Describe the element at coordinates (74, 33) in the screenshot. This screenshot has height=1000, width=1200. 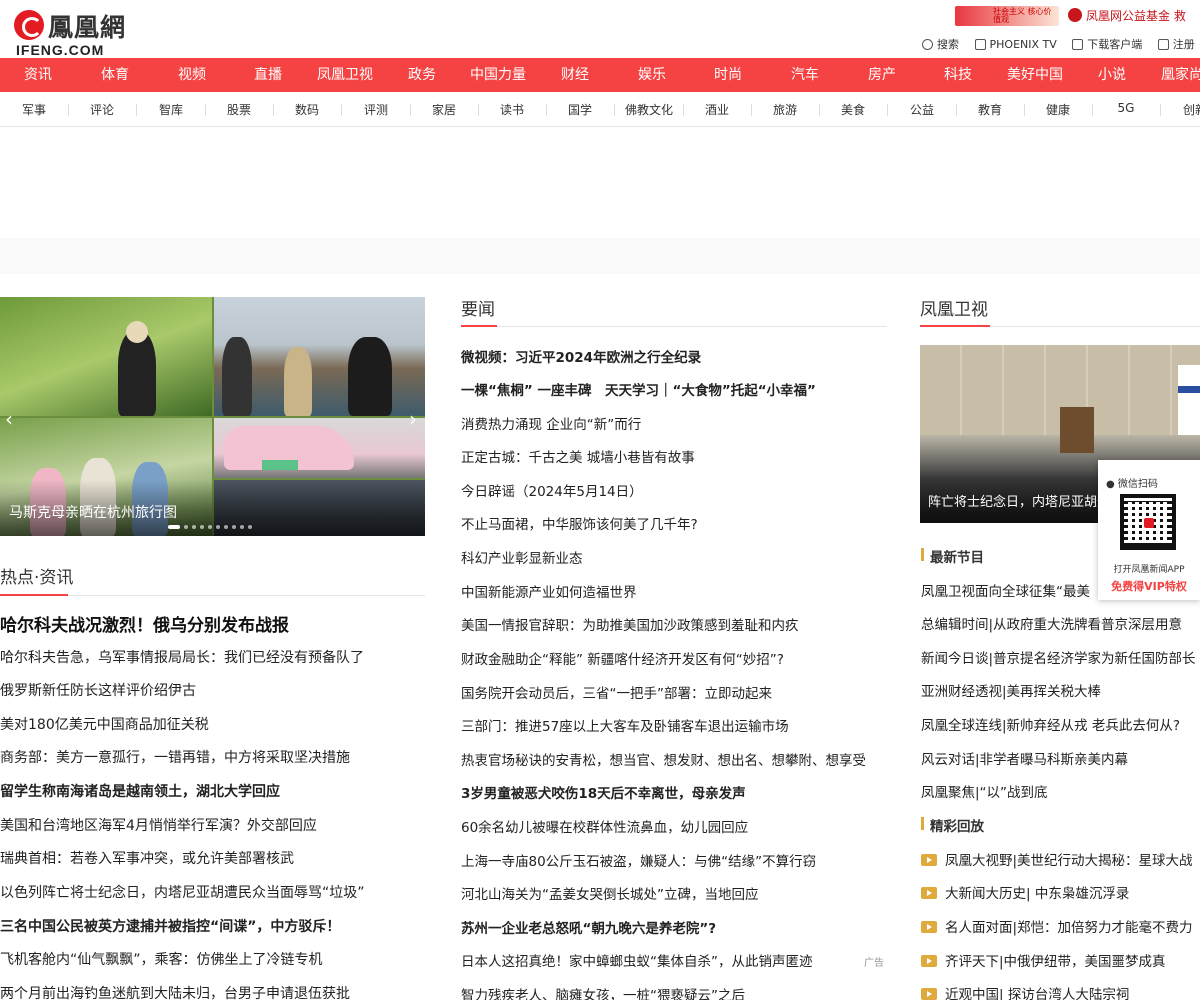
I see `ifeng-logo: 鳳凰網 IFENG.COM` at that location.